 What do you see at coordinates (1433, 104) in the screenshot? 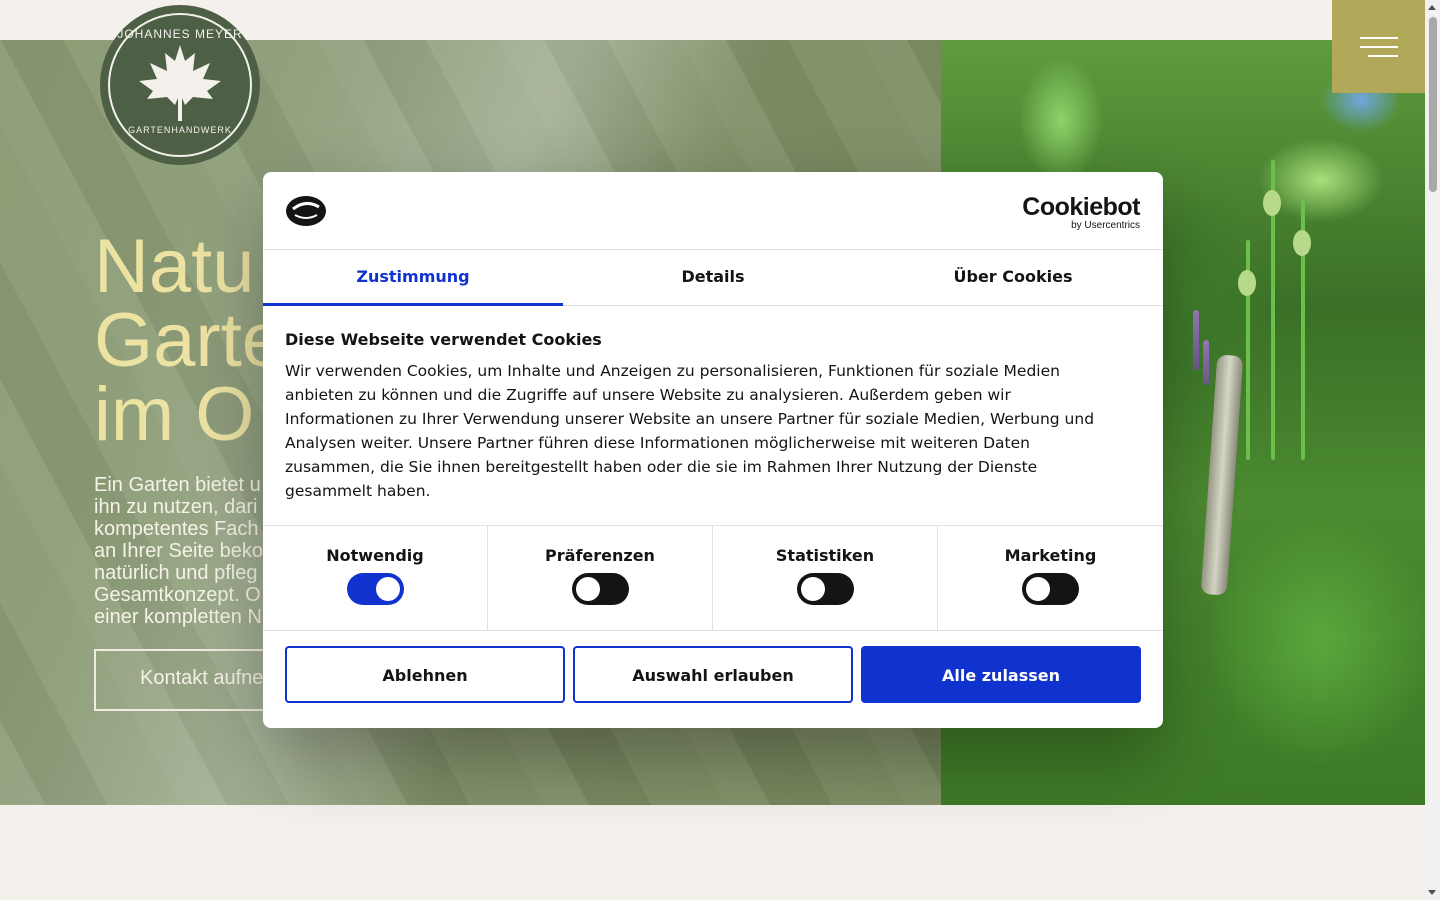
I see `scroll-thumb` at bounding box center [1433, 104].